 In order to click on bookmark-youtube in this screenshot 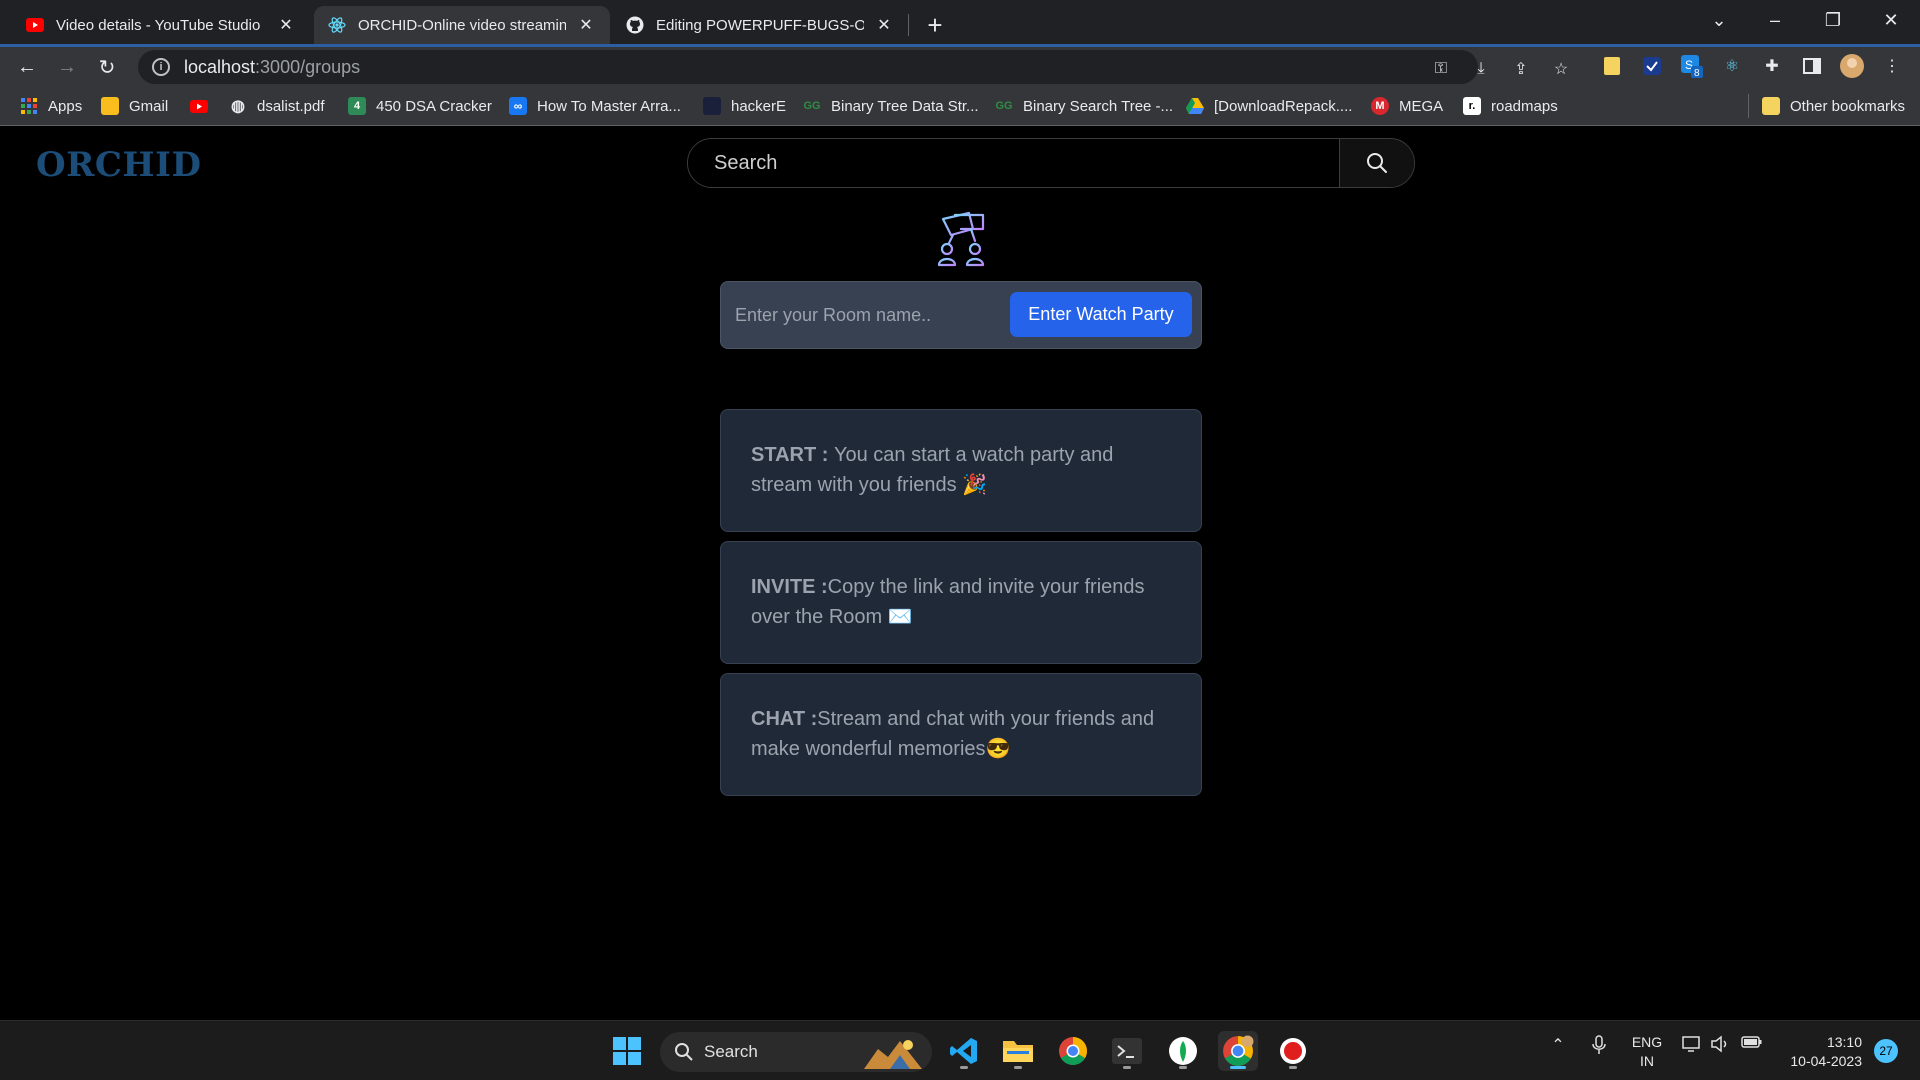, I will do `click(204, 106)`.